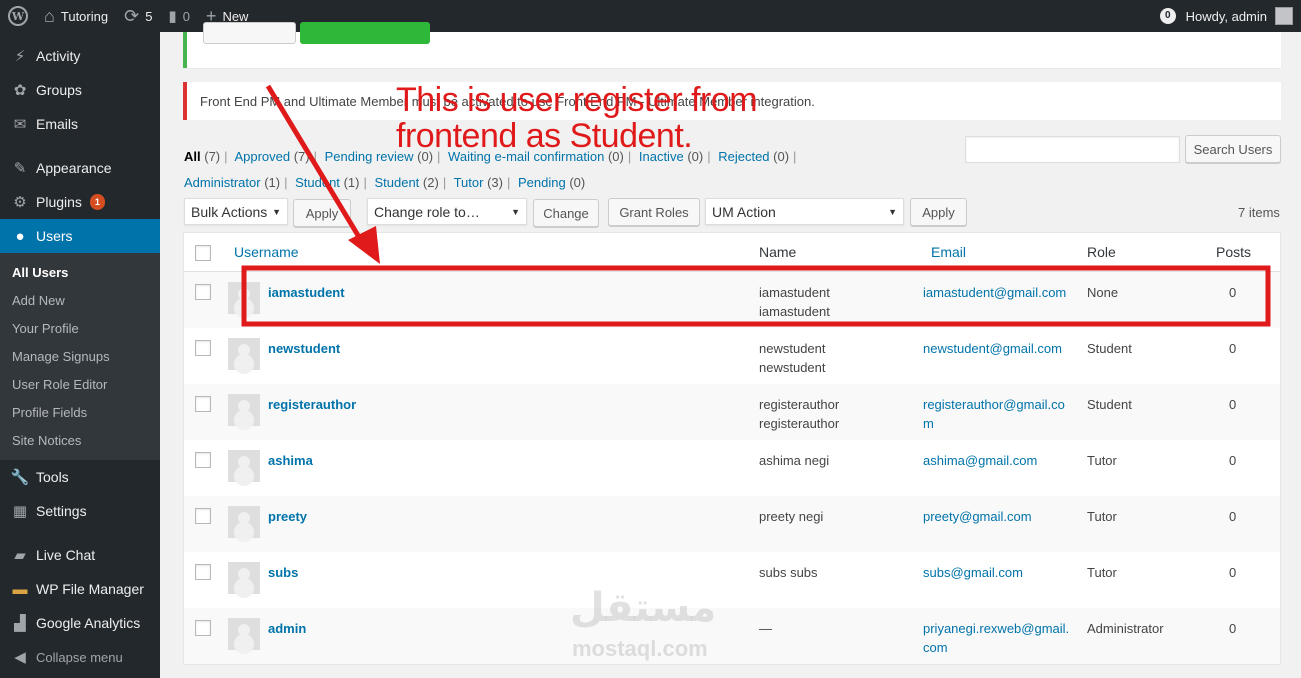  What do you see at coordinates (998, 638) in the screenshot?
I see `email-link: priyanegi.rexweb@gmail.com` at bounding box center [998, 638].